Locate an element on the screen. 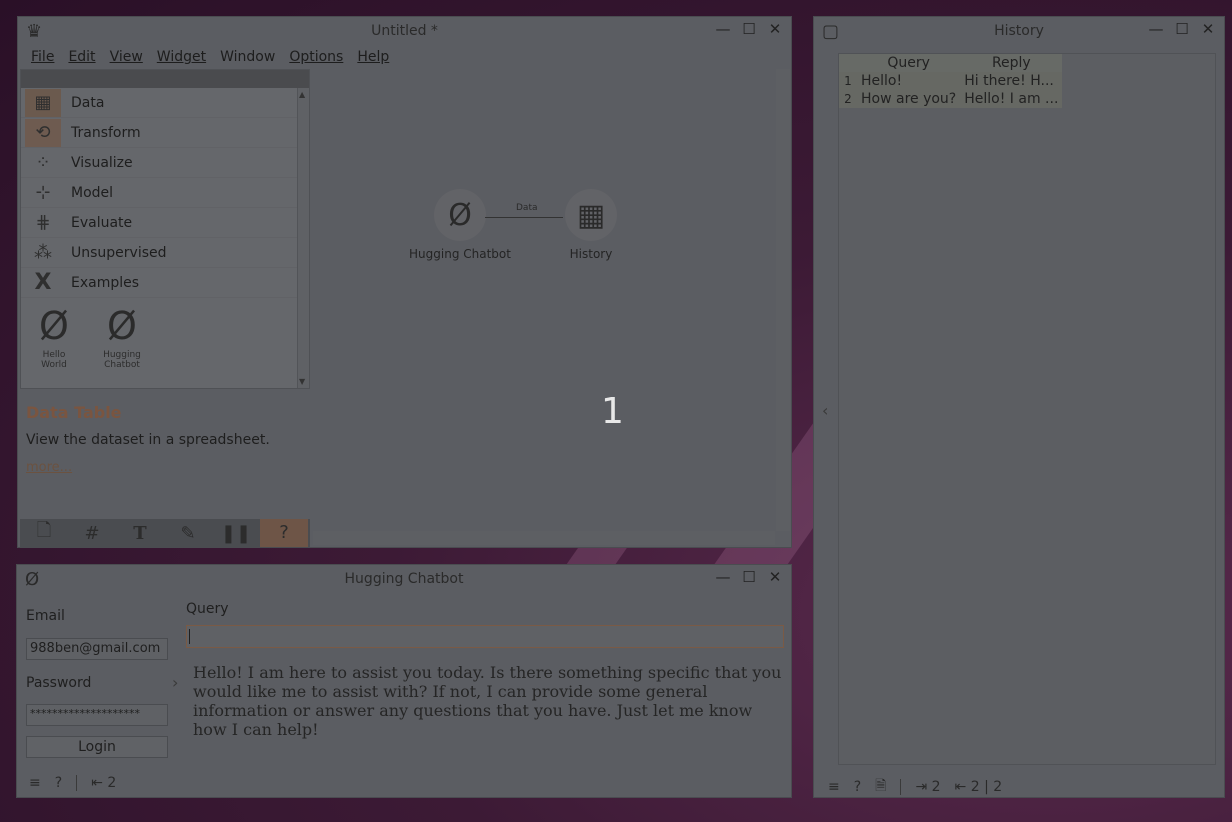 This screenshot has width=1232, height=822. login-button: Login is located at coordinates (97, 747).